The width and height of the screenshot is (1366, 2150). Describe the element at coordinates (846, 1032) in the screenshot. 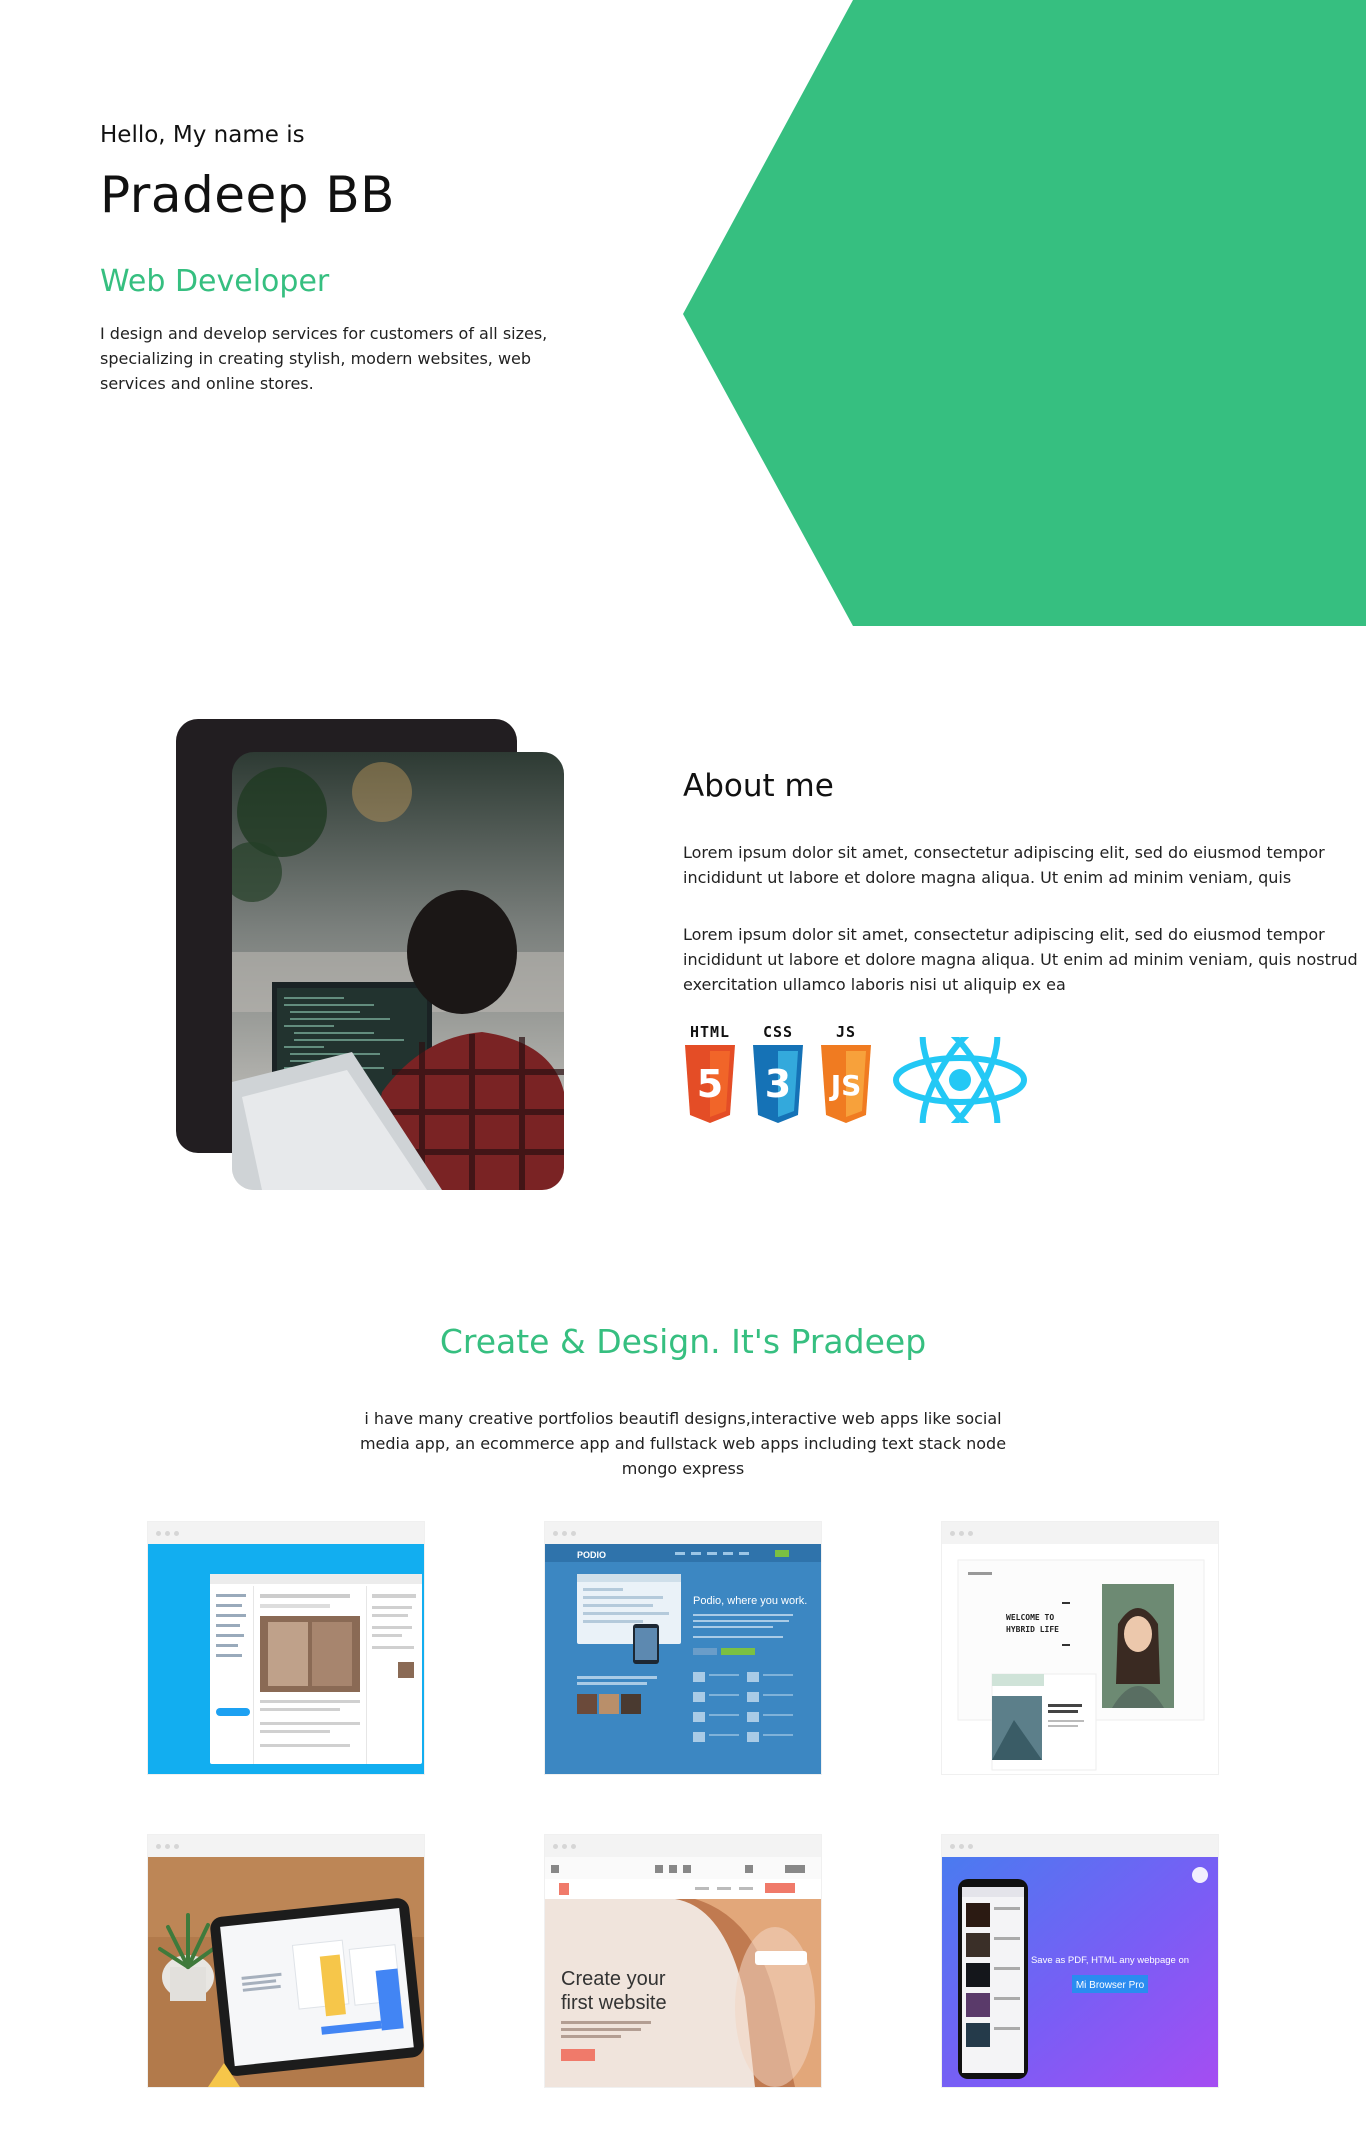

I see `skill-label-js: JS` at that location.